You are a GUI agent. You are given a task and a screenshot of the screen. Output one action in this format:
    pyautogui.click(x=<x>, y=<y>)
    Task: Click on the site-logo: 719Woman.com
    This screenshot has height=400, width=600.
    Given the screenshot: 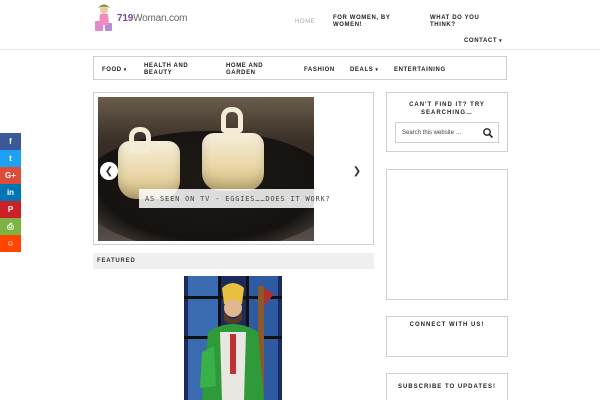 What is the action you would take?
    pyautogui.click(x=157, y=18)
    